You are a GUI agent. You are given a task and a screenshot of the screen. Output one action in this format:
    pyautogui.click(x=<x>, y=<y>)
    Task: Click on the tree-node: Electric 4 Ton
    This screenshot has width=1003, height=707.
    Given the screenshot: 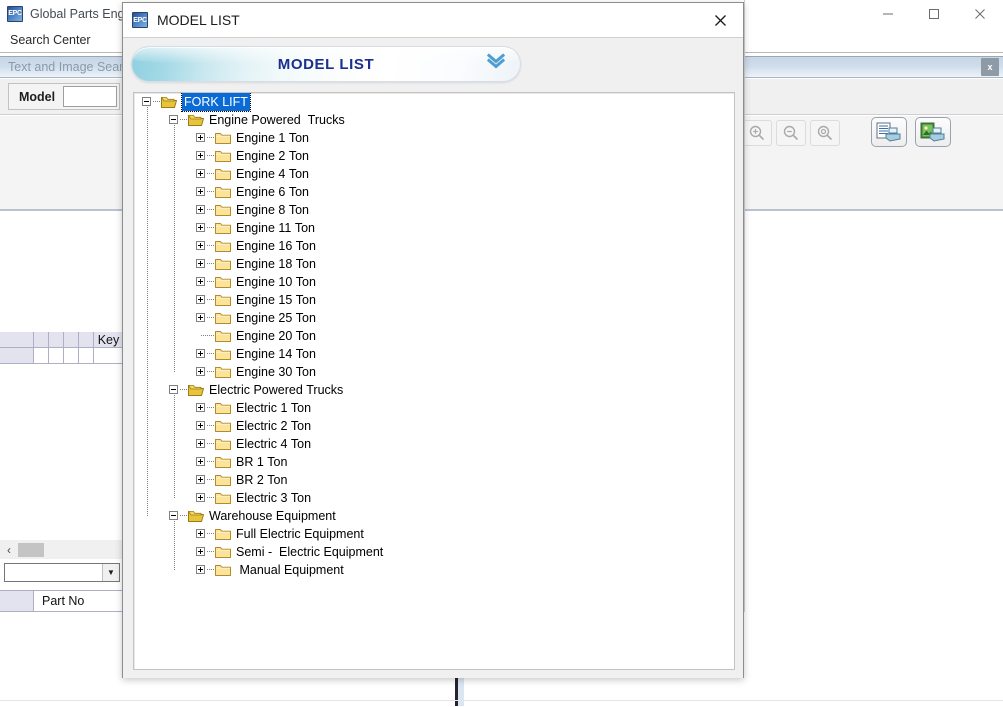 What is the action you would take?
    pyautogui.click(x=434, y=444)
    